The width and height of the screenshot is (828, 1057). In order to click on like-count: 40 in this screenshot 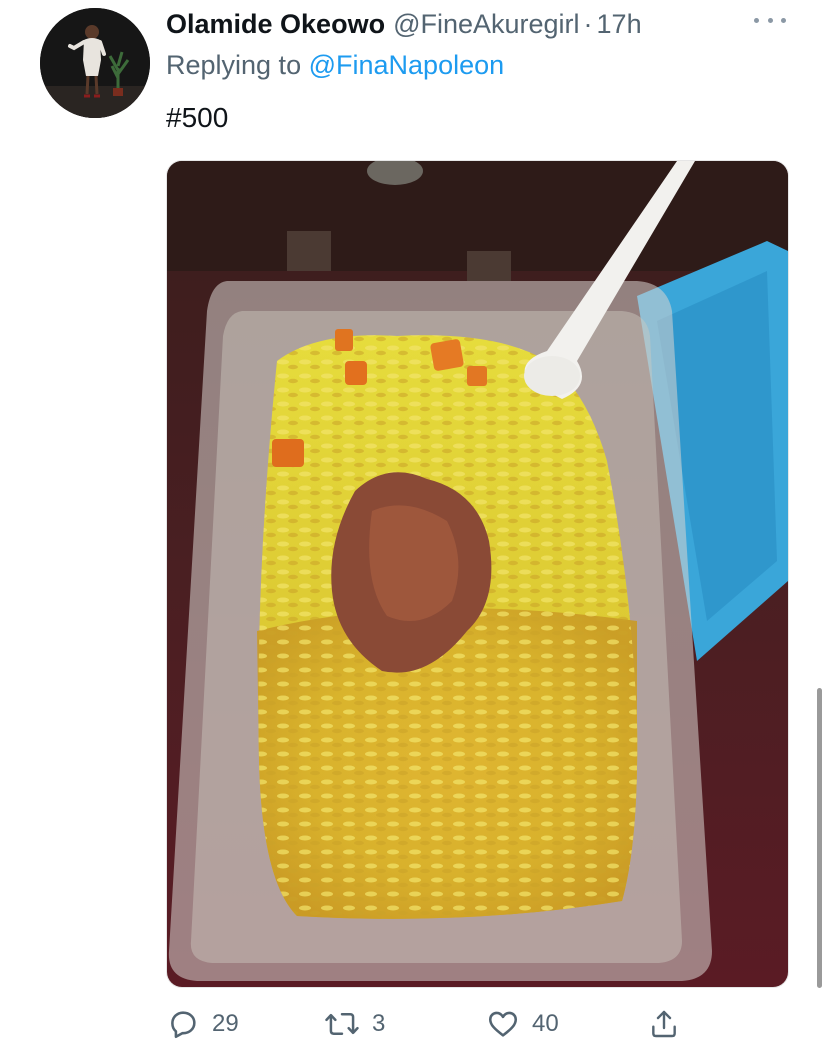, I will do `click(545, 1023)`.